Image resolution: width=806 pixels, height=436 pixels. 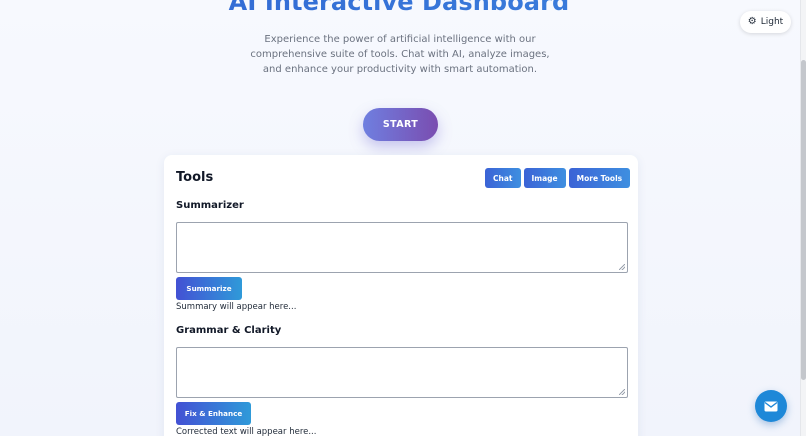 What do you see at coordinates (209, 288) in the screenshot?
I see `summarize-button: Summarize` at bounding box center [209, 288].